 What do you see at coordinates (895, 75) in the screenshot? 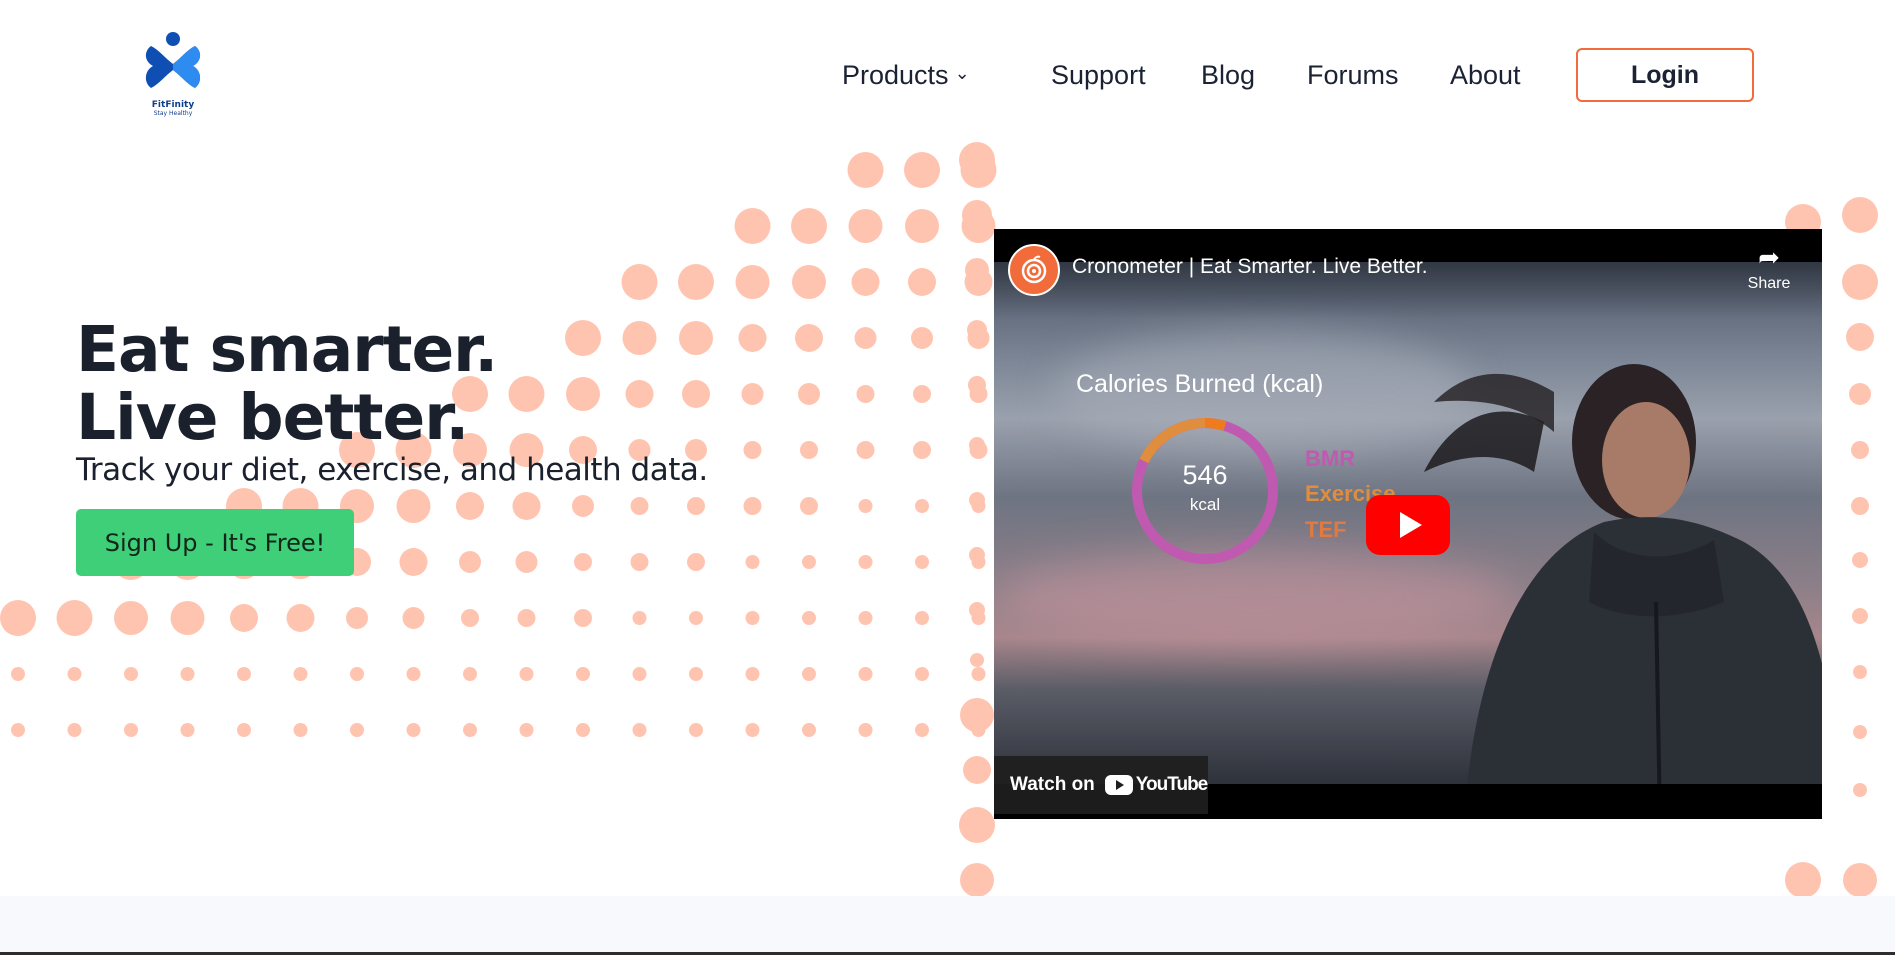
I see `nav-products-label: Products` at bounding box center [895, 75].